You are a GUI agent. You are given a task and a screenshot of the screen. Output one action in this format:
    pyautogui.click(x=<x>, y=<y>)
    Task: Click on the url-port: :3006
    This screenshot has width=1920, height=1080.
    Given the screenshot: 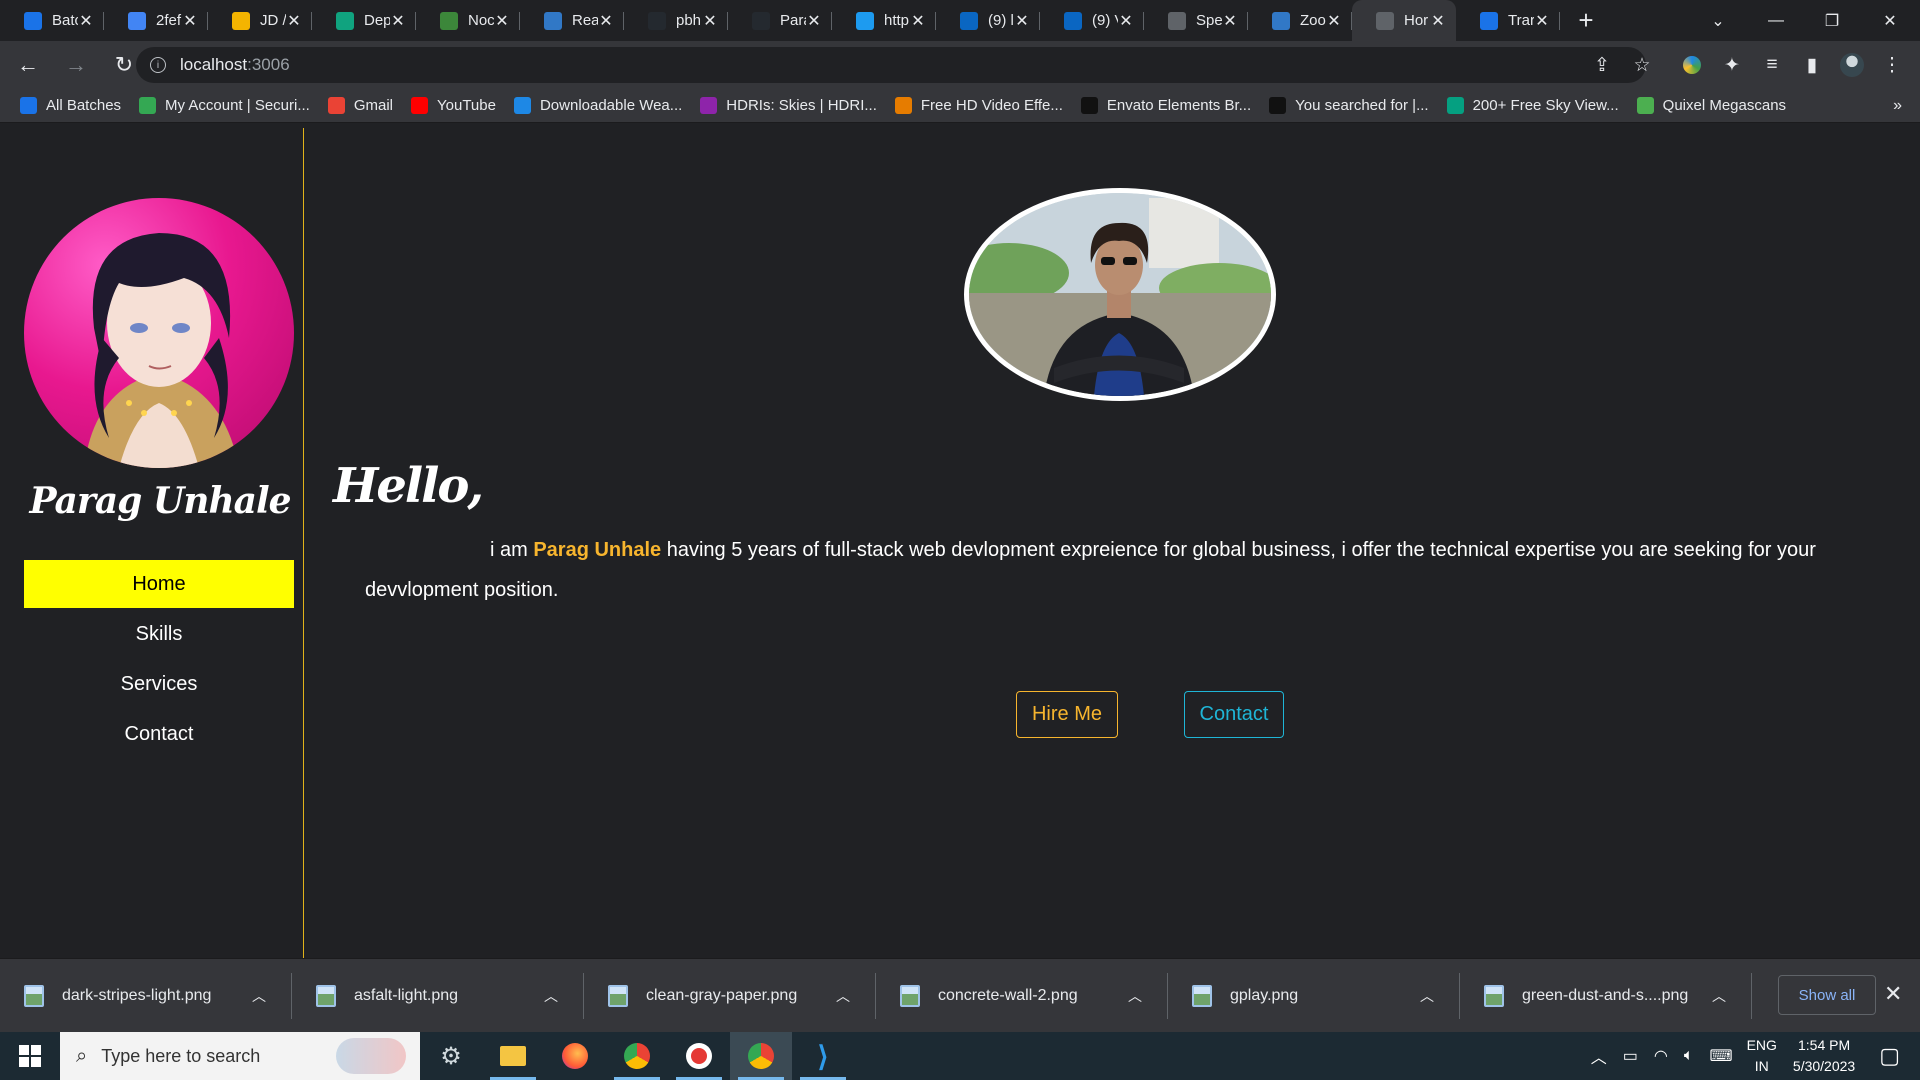 What is the action you would take?
    pyautogui.click(x=268, y=64)
    